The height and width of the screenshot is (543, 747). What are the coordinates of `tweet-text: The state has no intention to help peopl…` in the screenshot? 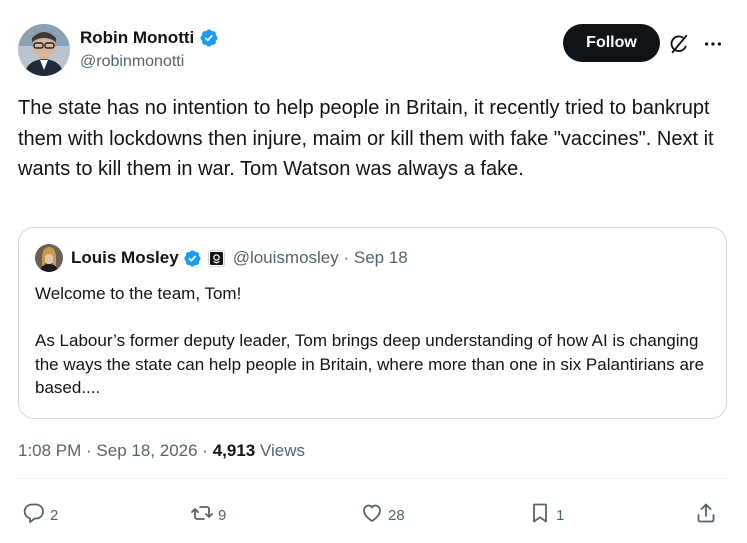 It's located at (366, 138).